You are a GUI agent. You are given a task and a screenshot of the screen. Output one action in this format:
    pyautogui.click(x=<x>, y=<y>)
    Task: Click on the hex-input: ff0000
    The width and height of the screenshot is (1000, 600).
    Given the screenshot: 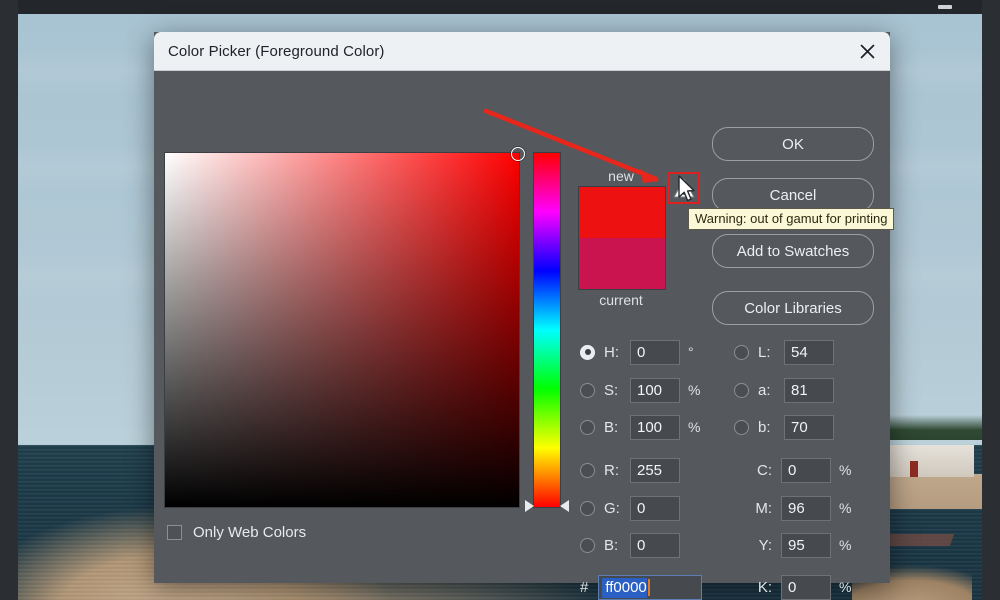 What is the action you would take?
    pyautogui.click(x=650, y=587)
    